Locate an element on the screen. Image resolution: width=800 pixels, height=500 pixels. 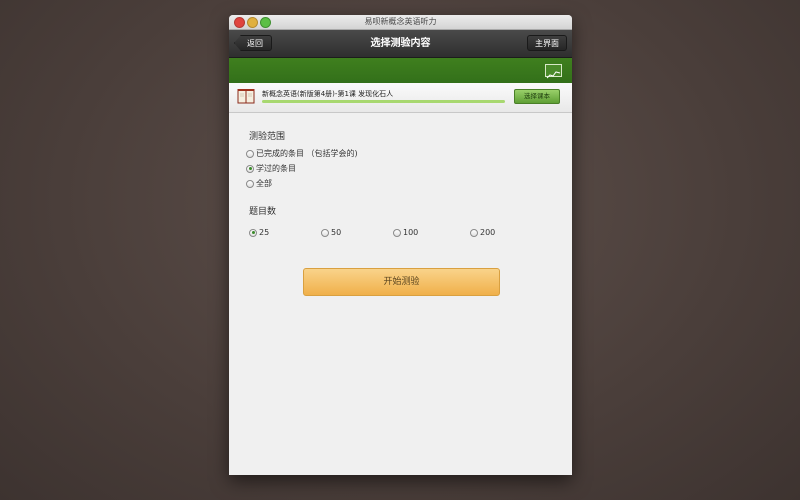
count-label: 题目数 is located at coordinates (263, 212).